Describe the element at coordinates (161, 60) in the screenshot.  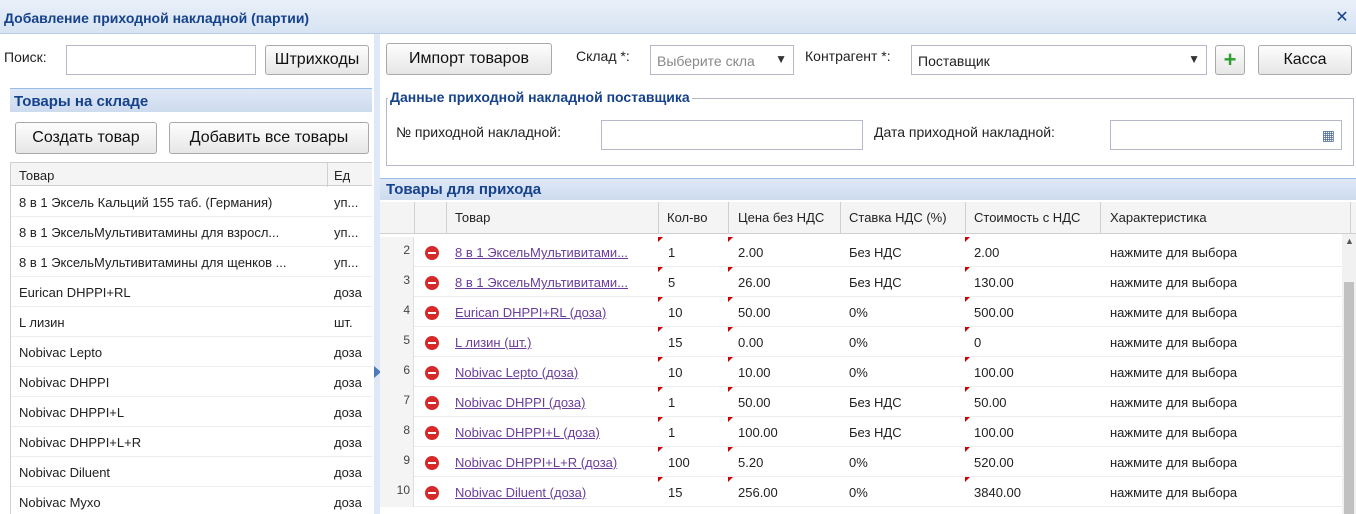
I see `search-input` at that location.